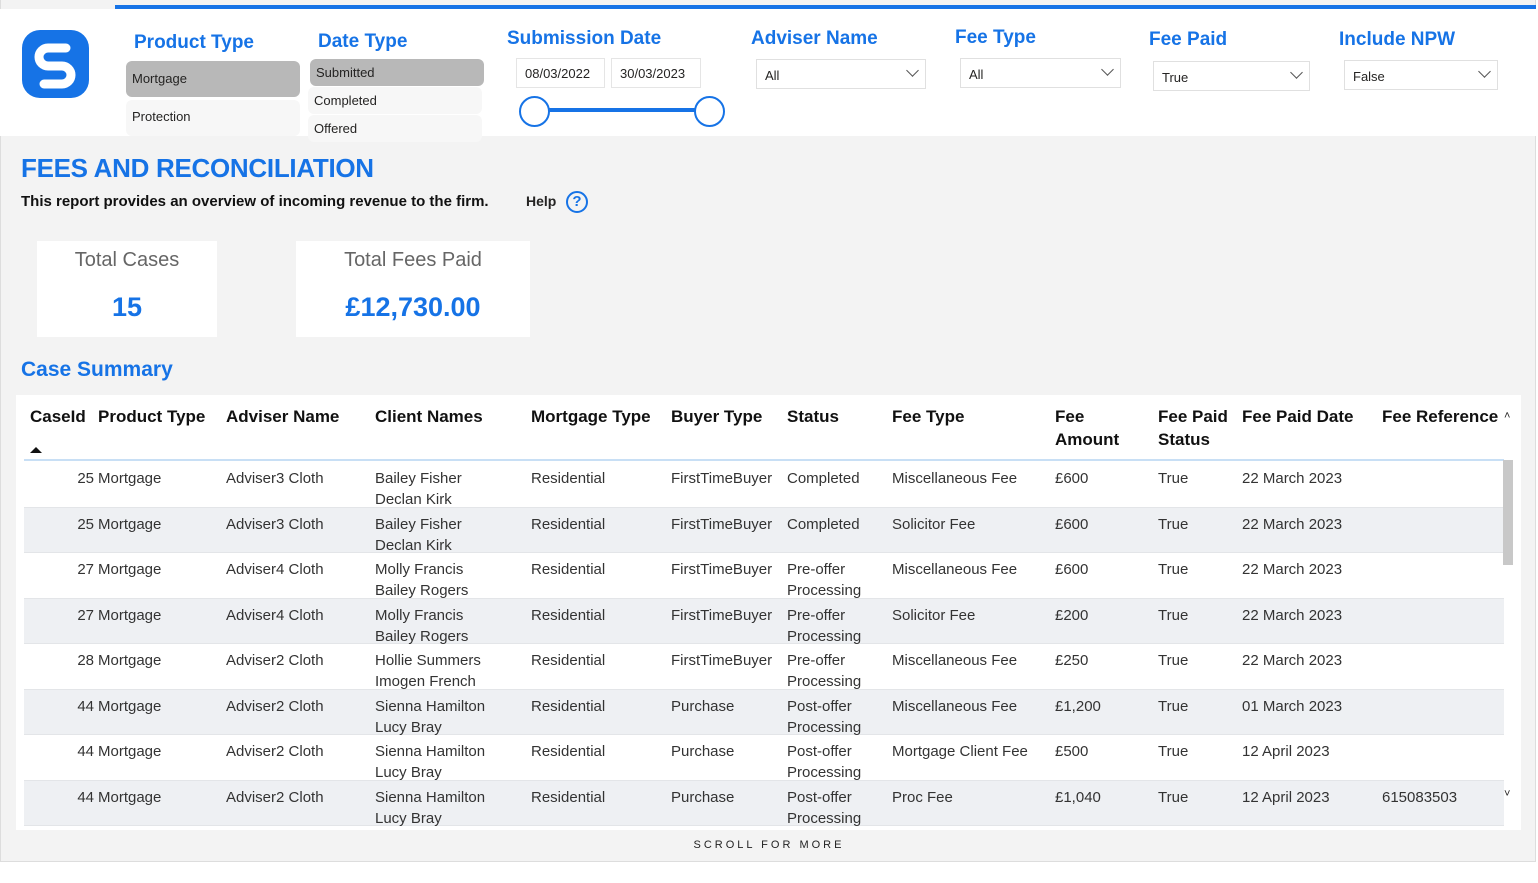 The image size is (1538, 883). Describe the element at coordinates (1072, 660) in the screenshot. I see `cell-fee-amount: £250` at that location.